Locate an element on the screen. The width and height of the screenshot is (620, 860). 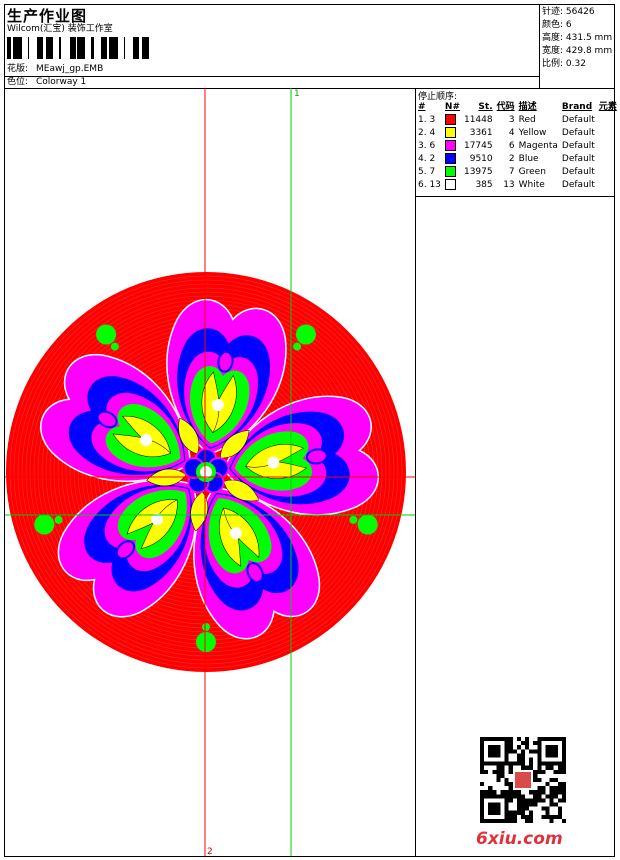
col-description: 描述 is located at coordinates (527, 107).